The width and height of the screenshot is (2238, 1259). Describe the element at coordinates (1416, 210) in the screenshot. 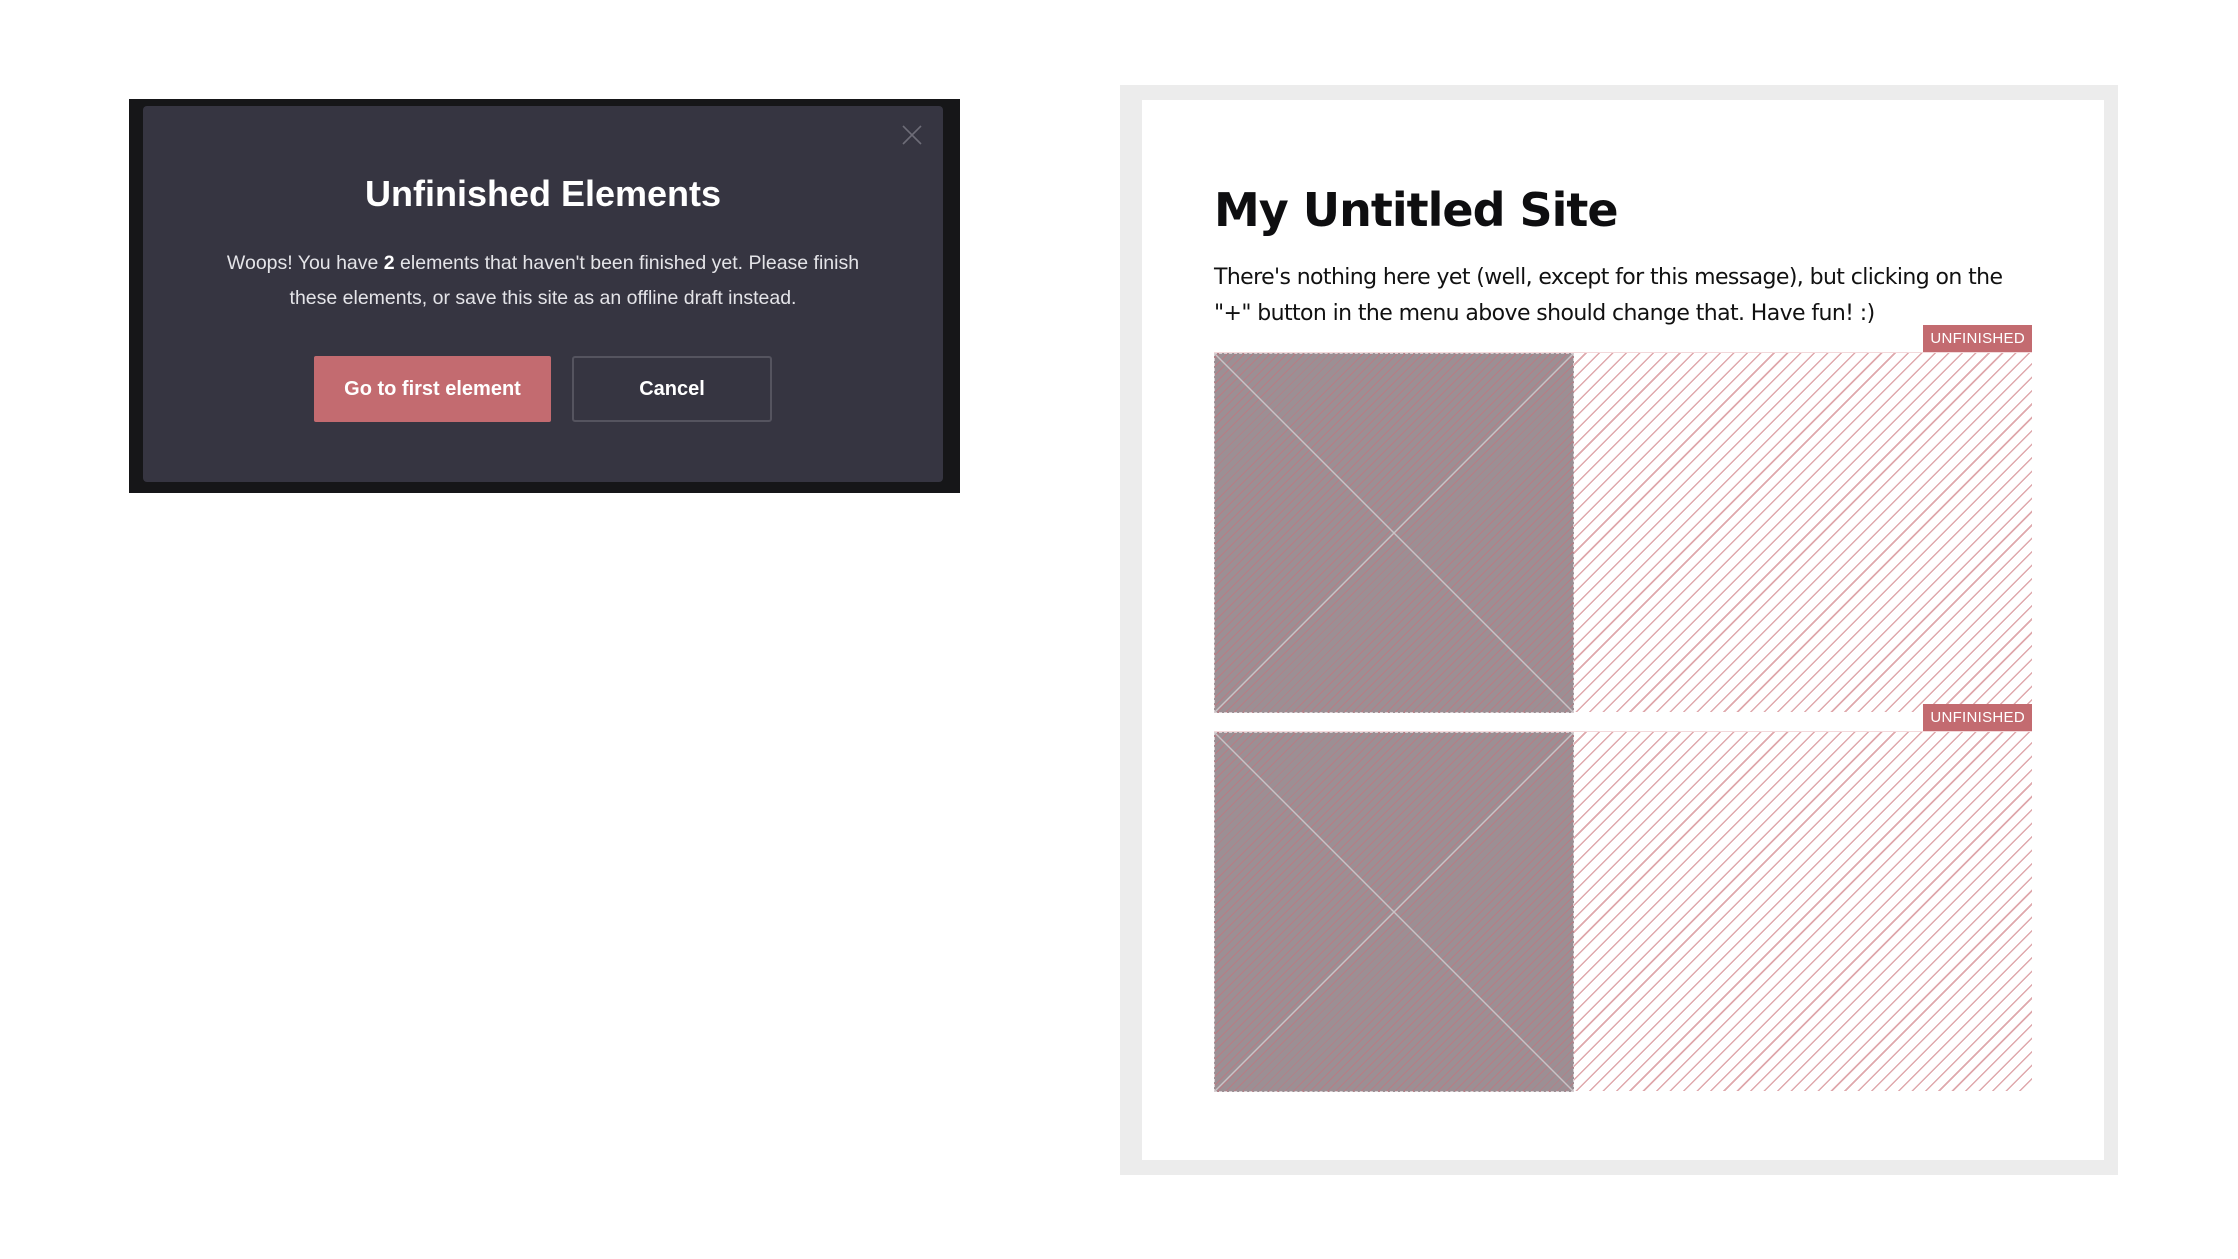

I see `site-title: My Untitled Site` at that location.